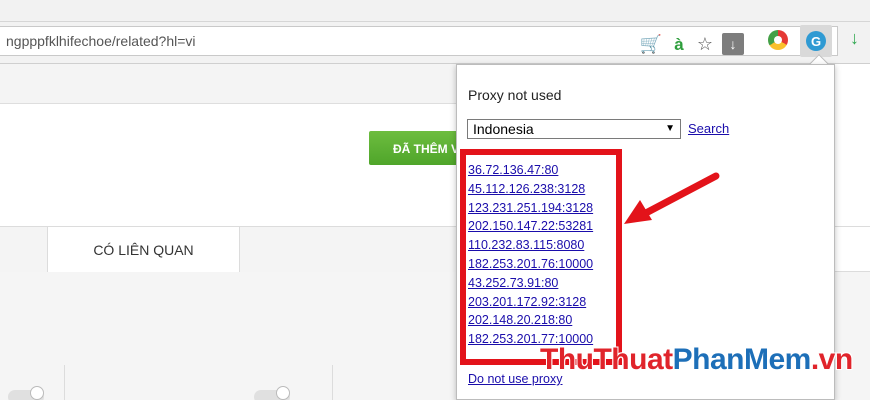 The width and height of the screenshot is (870, 400). Describe the element at coordinates (742, 359) in the screenshot. I see `watermark-part: PhanMem` at that location.